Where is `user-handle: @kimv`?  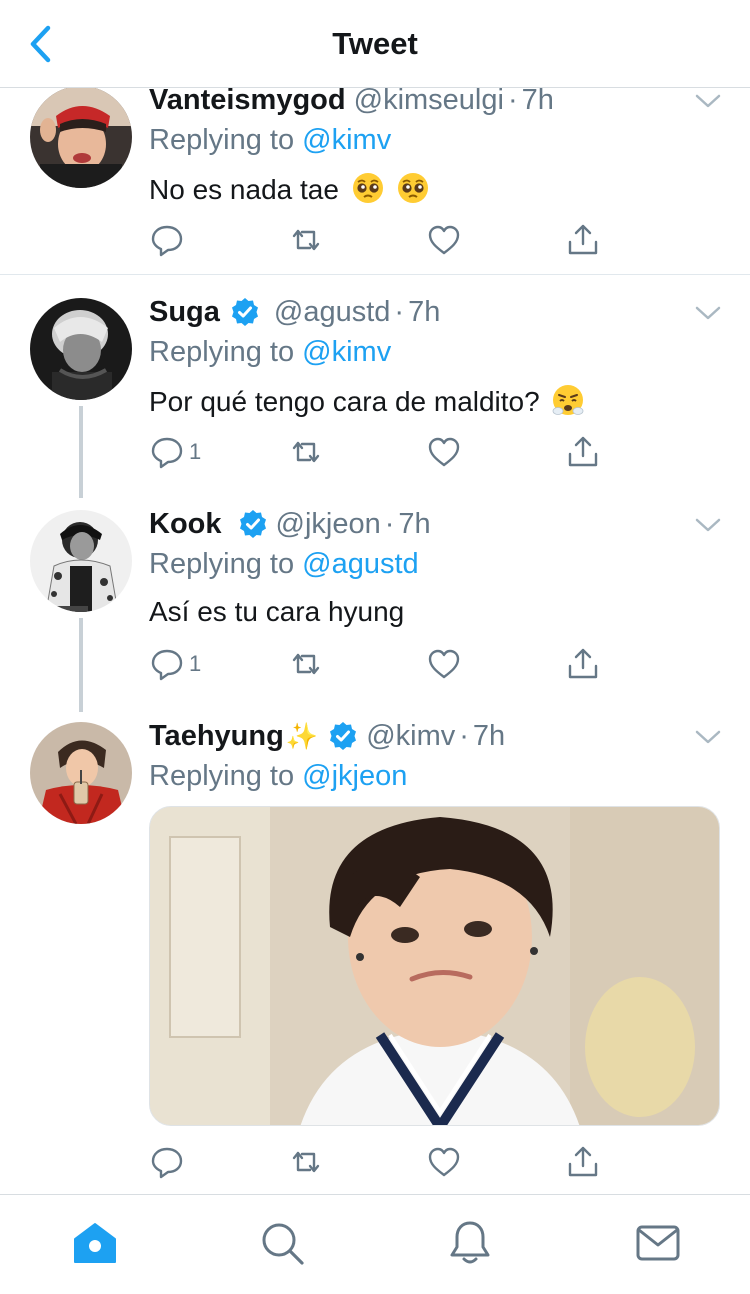 user-handle: @kimv is located at coordinates (410, 736).